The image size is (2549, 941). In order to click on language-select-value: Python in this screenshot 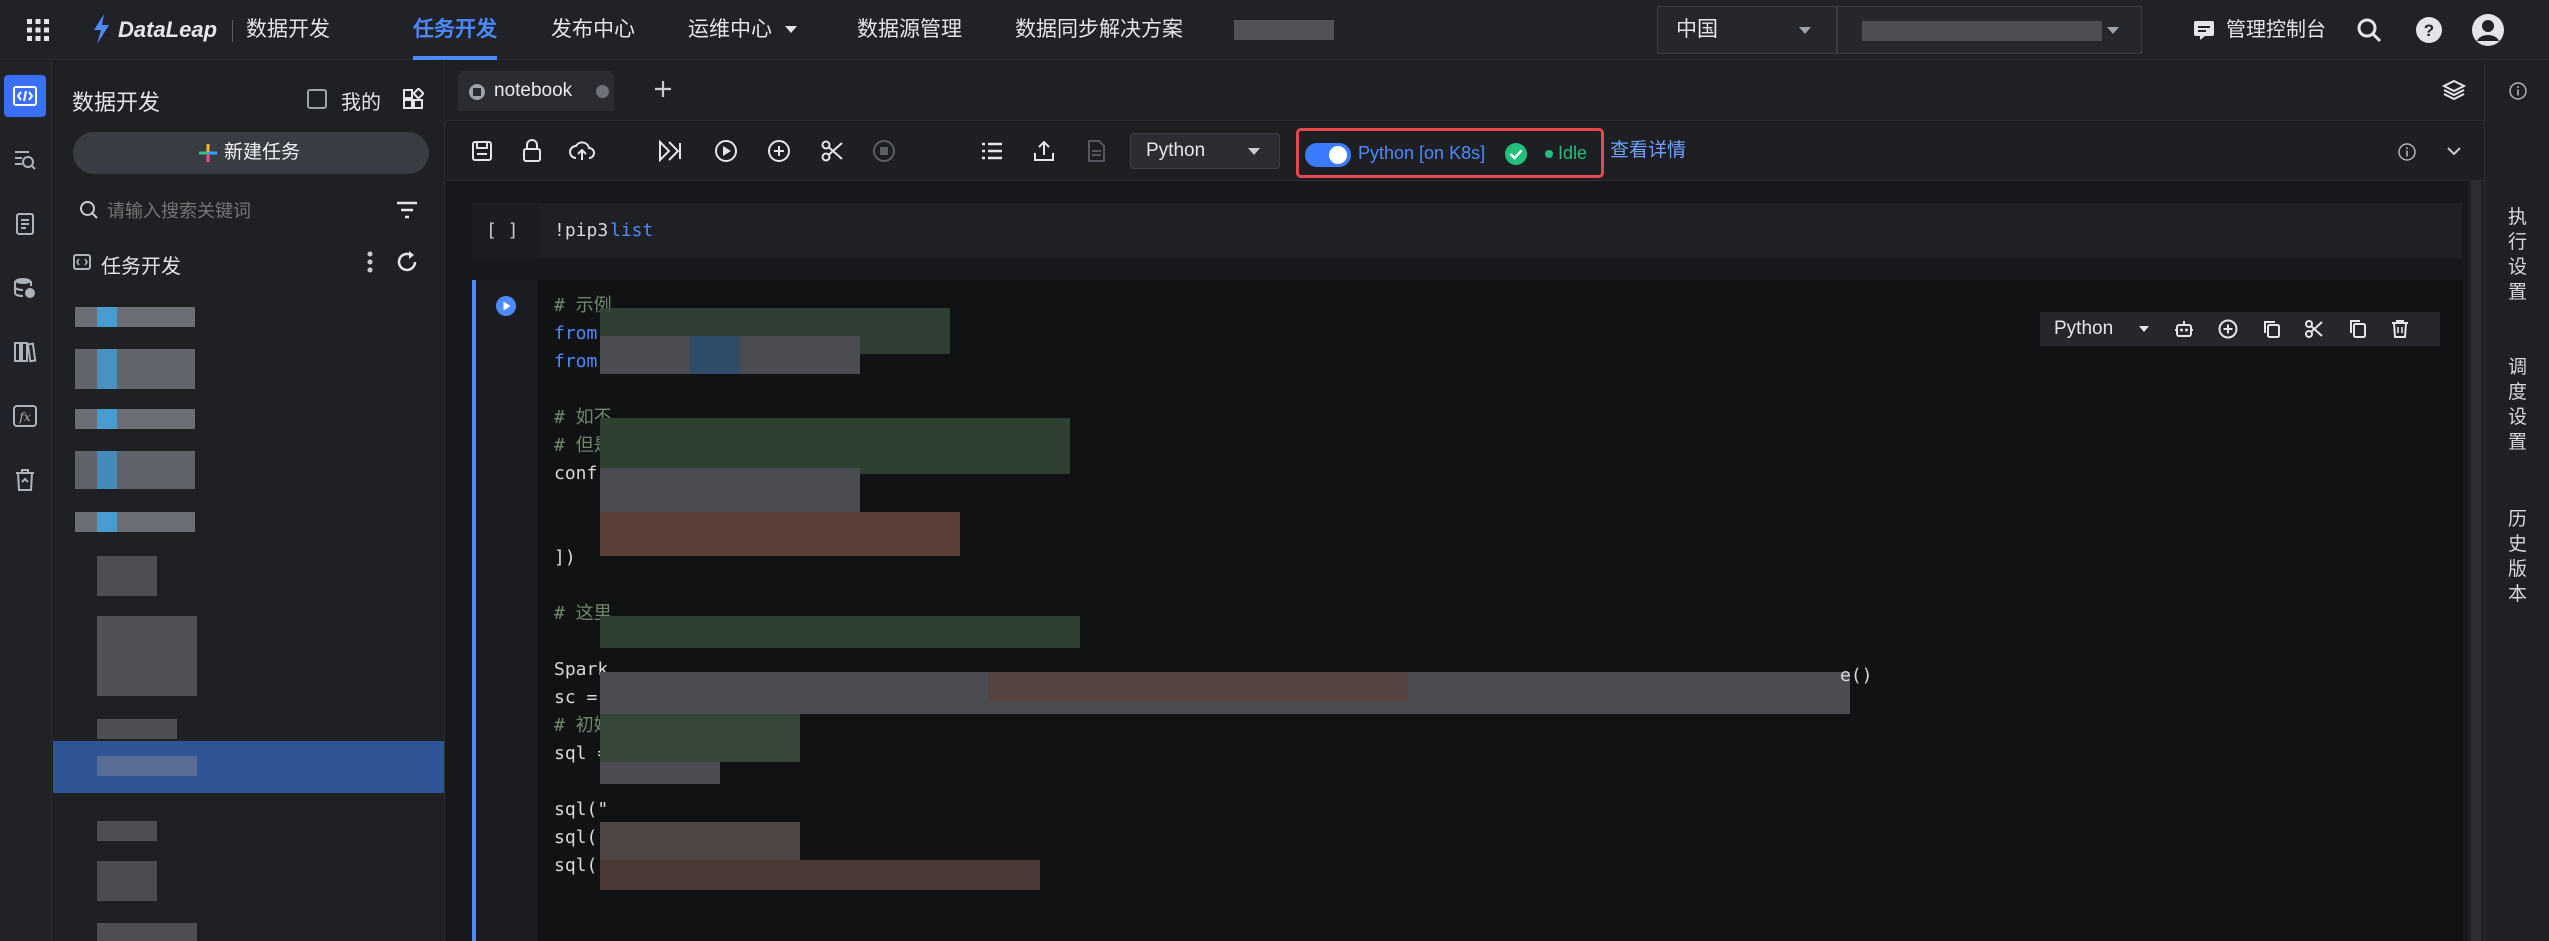, I will do `click(1176, 150)`.